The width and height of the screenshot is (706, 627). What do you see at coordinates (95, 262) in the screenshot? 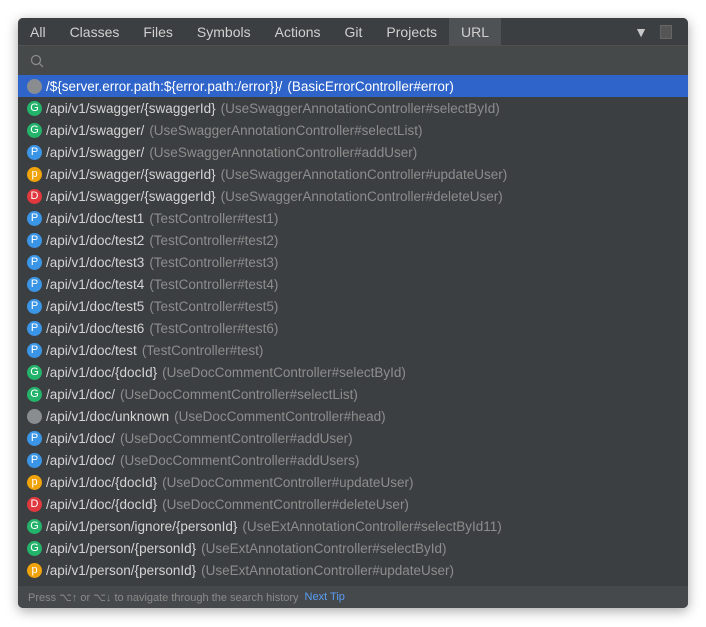
I see `url-path: /api/v1/doc/test3` at bounding box center [95, 262].